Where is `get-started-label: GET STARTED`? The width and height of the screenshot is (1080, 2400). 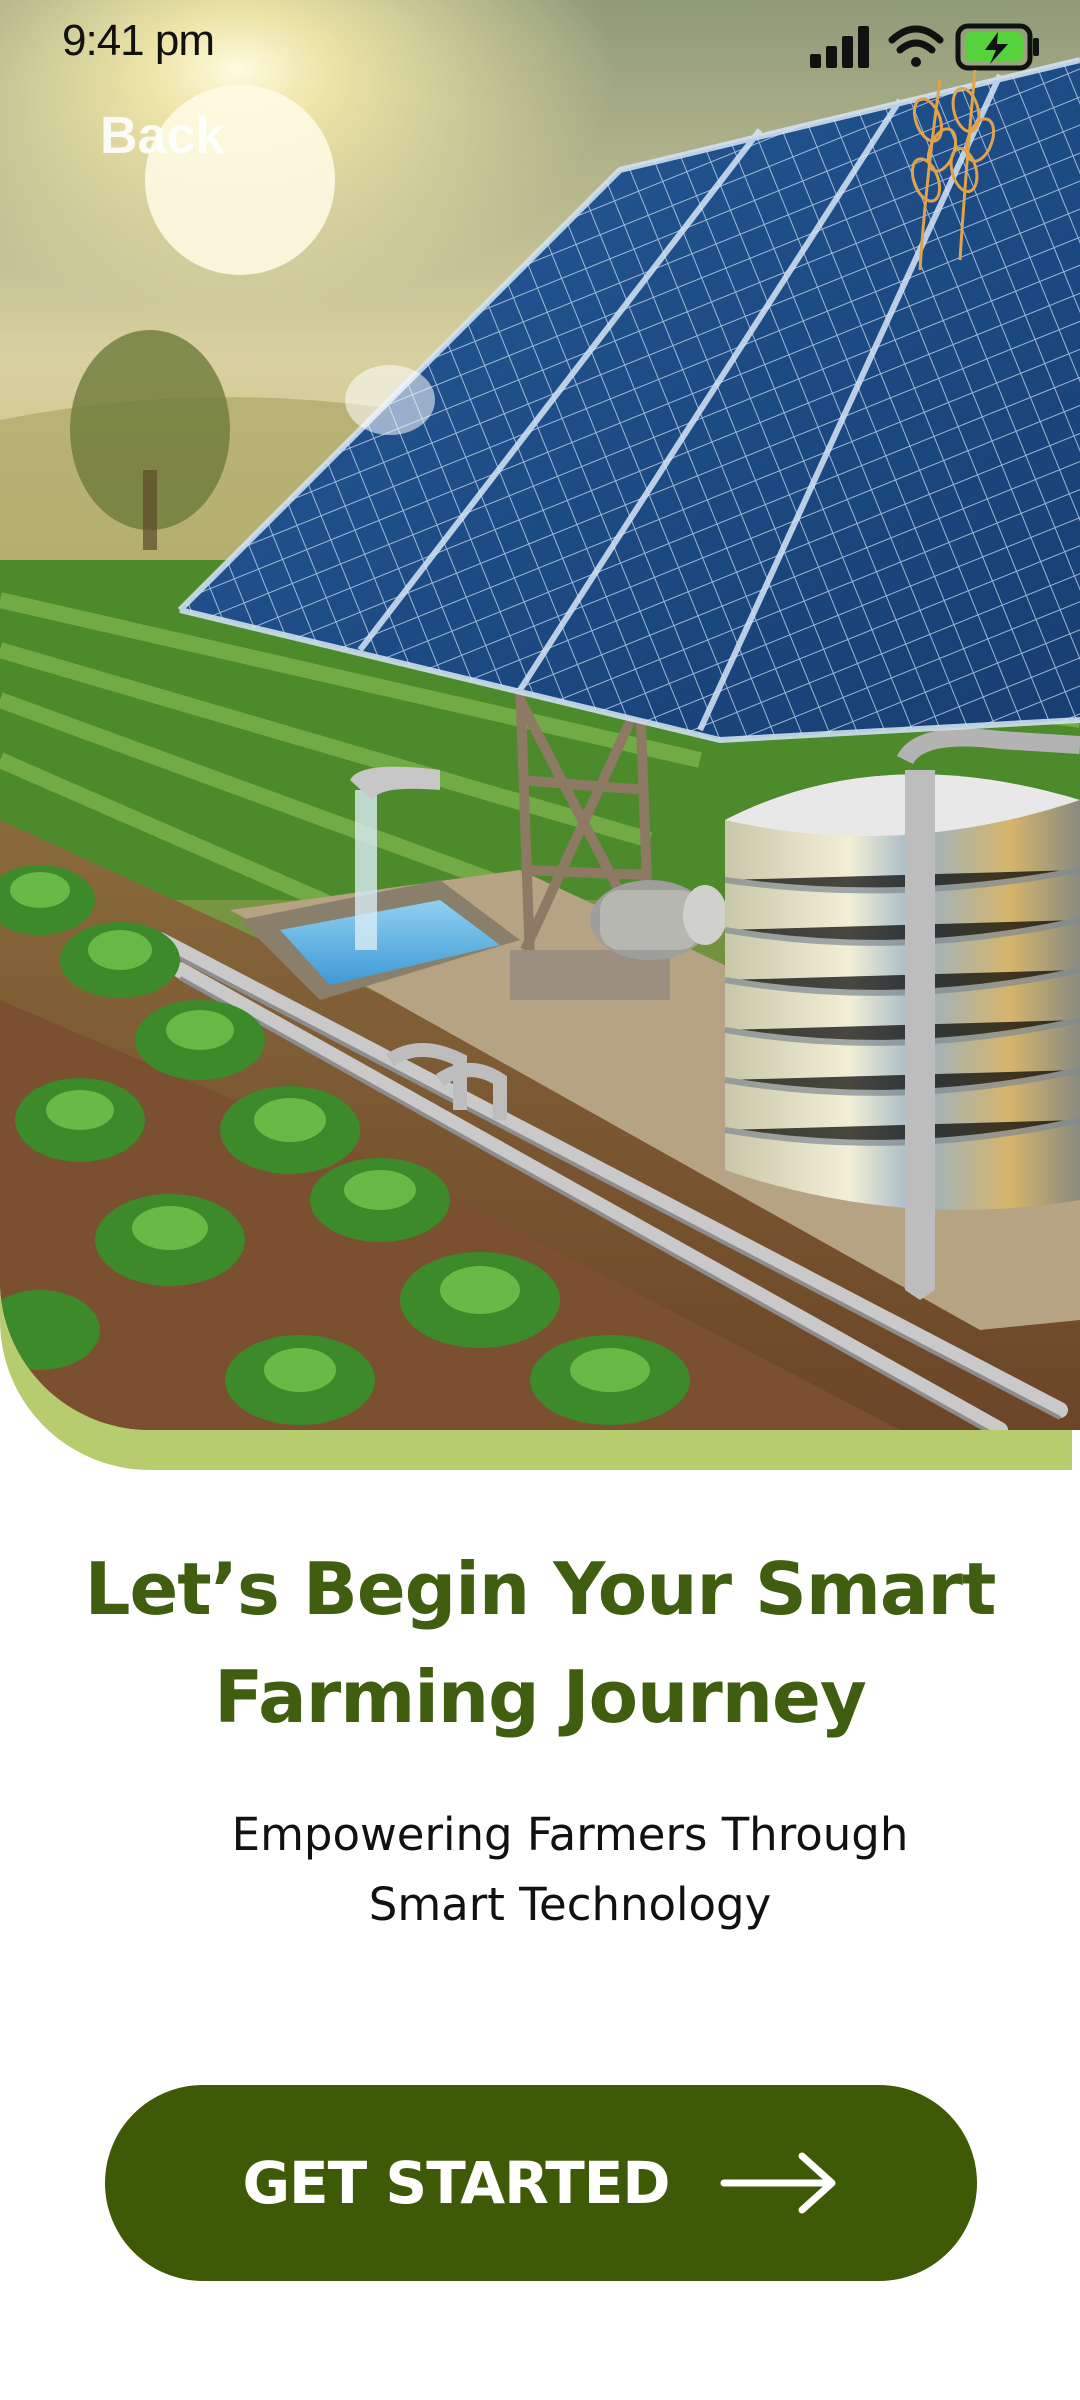
get-started-label: GET STARTED is located at coordinates (456, 2183).